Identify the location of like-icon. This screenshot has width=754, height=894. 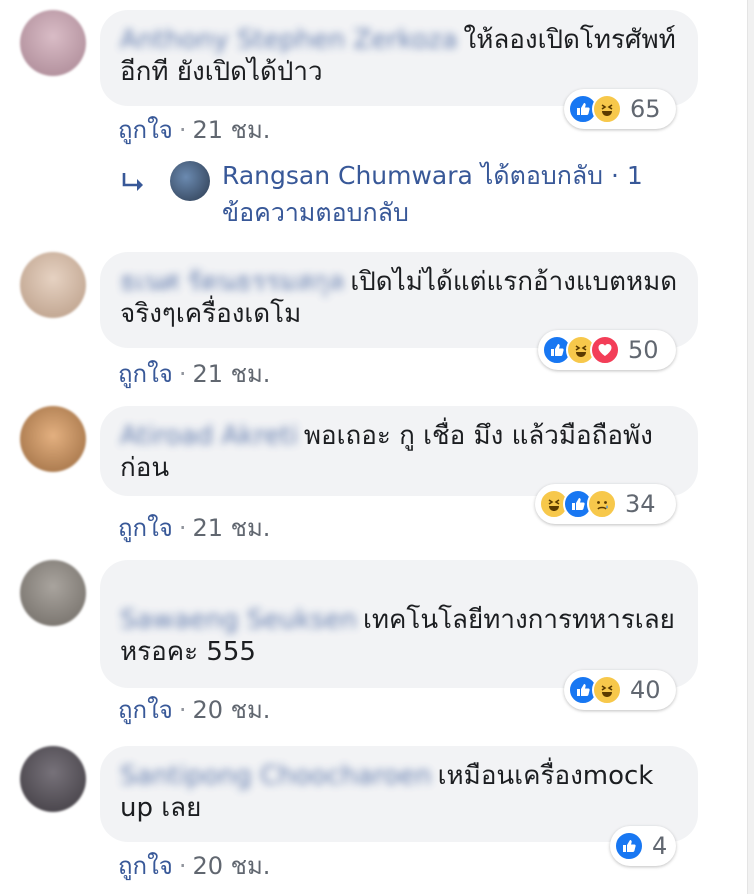
(629, 846).